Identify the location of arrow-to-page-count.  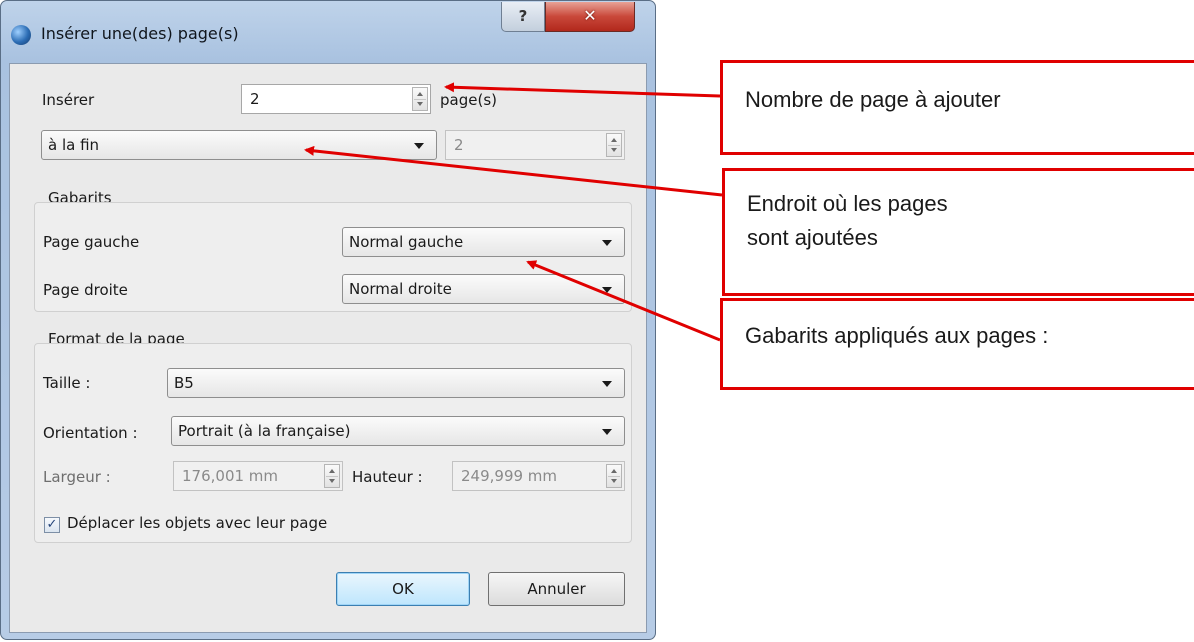
(582, 90).